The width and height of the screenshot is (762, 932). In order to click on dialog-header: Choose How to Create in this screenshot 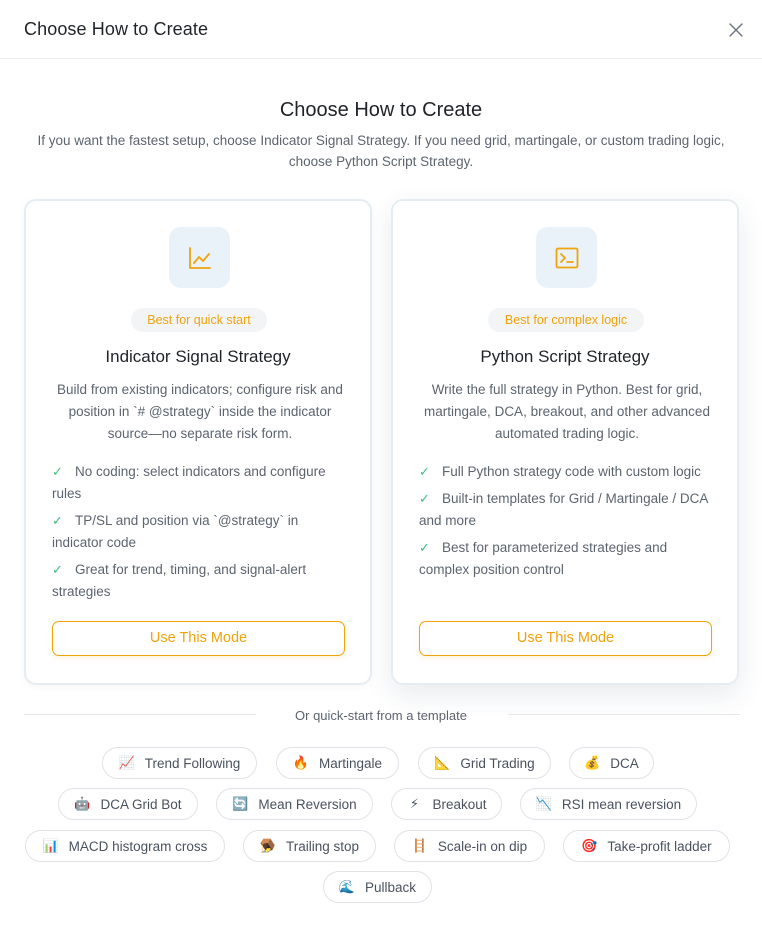, I will do `click(381, 29)`.